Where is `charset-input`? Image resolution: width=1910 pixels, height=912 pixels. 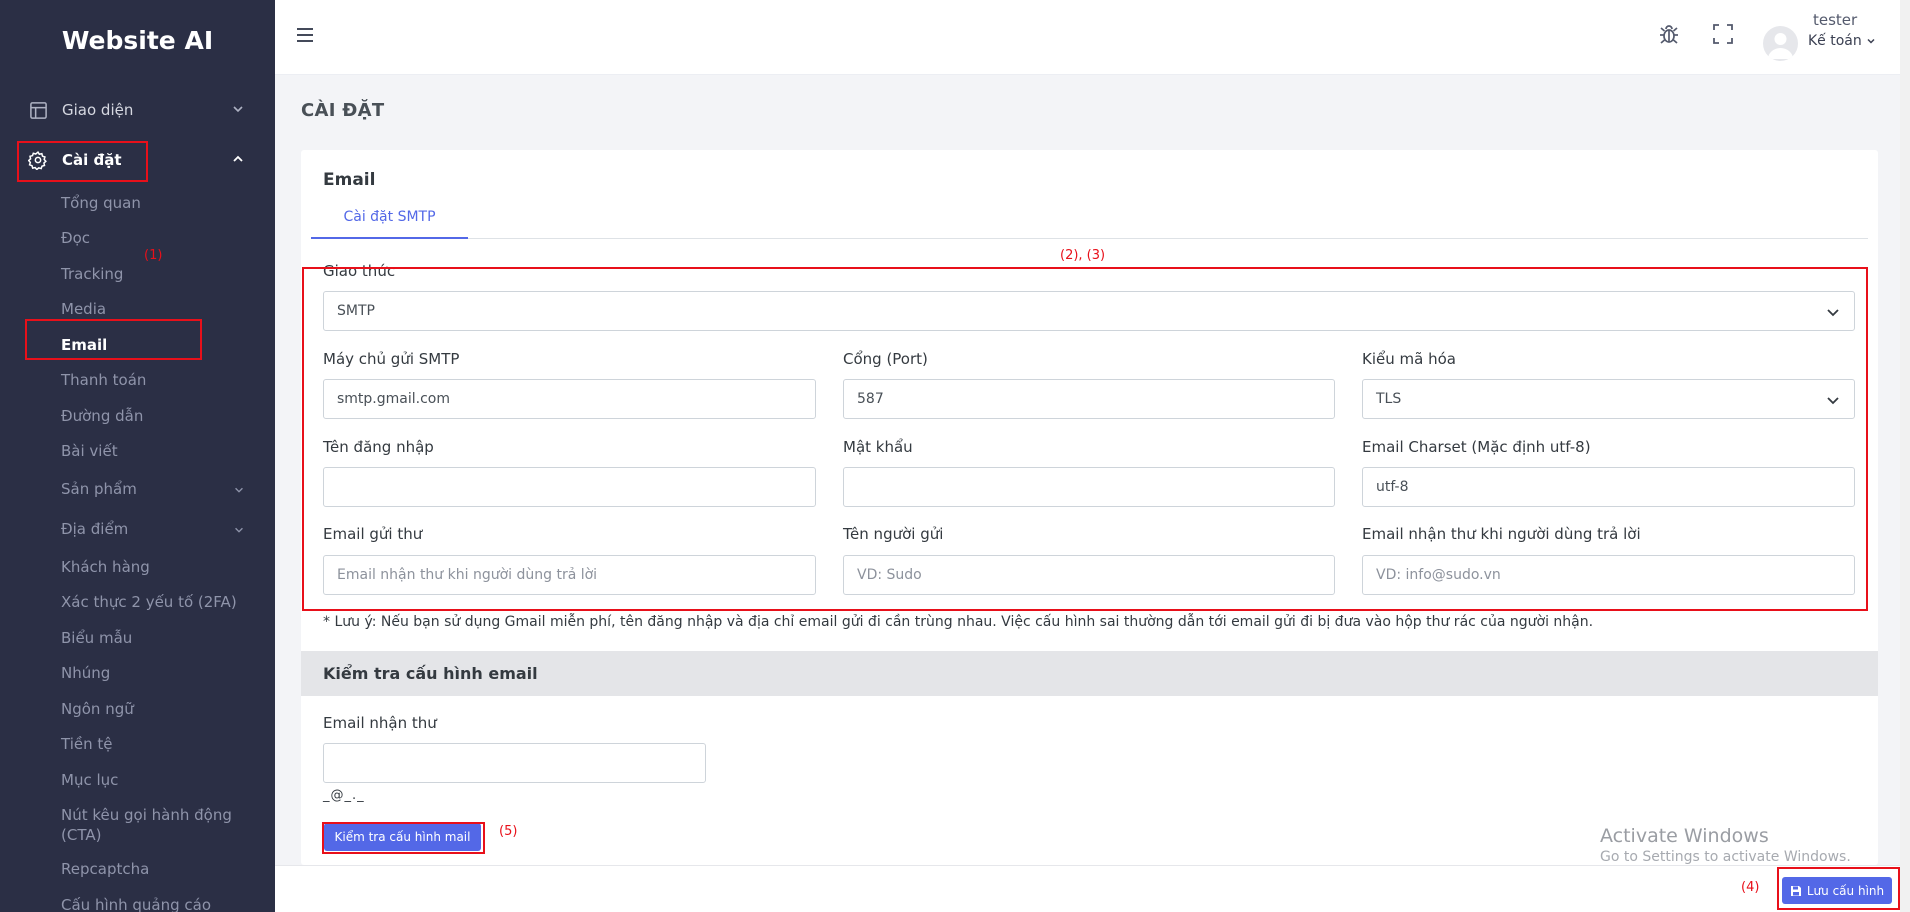
charset-input is located at coordinates (1608, 487).